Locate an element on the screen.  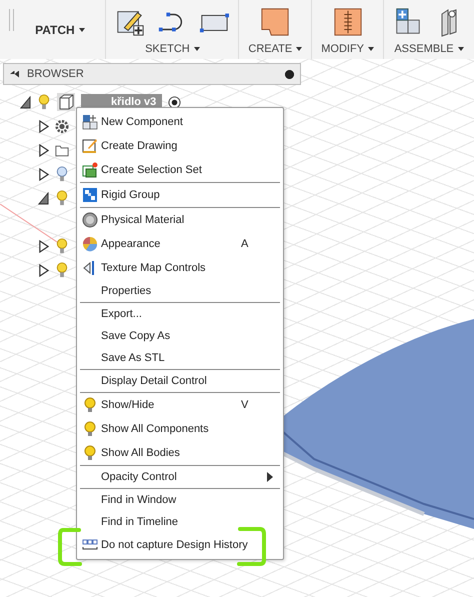
menu-item: Physical Material is located at coordinates (180, 220).